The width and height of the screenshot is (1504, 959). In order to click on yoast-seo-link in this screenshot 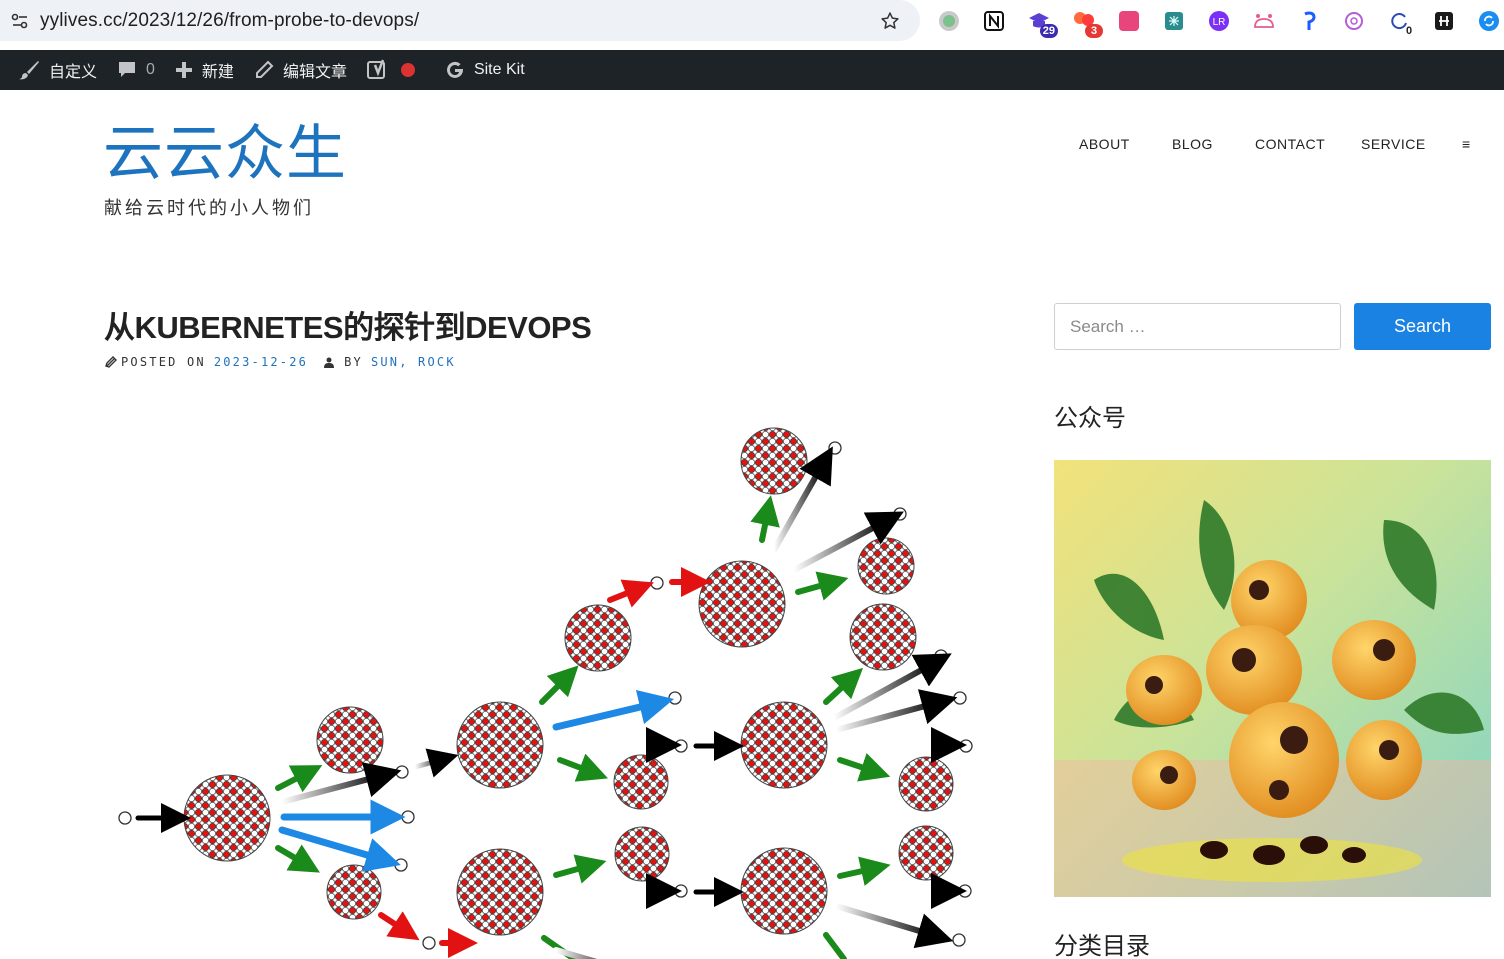, I will do `click(395, 70)`.